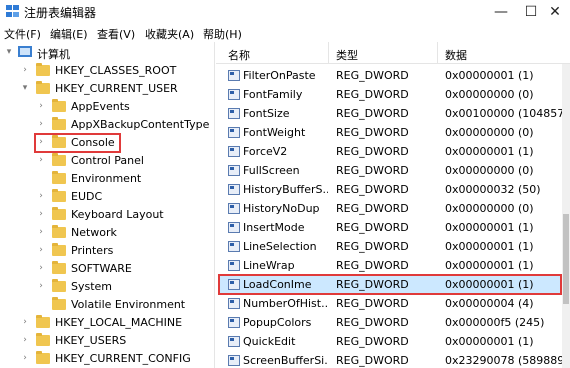 Image resolution: width=570 pixels, height=368 pixels. I want to click on table-row: InsertMode REG_DWORD 0x00000001 (1), so click(393, 227).